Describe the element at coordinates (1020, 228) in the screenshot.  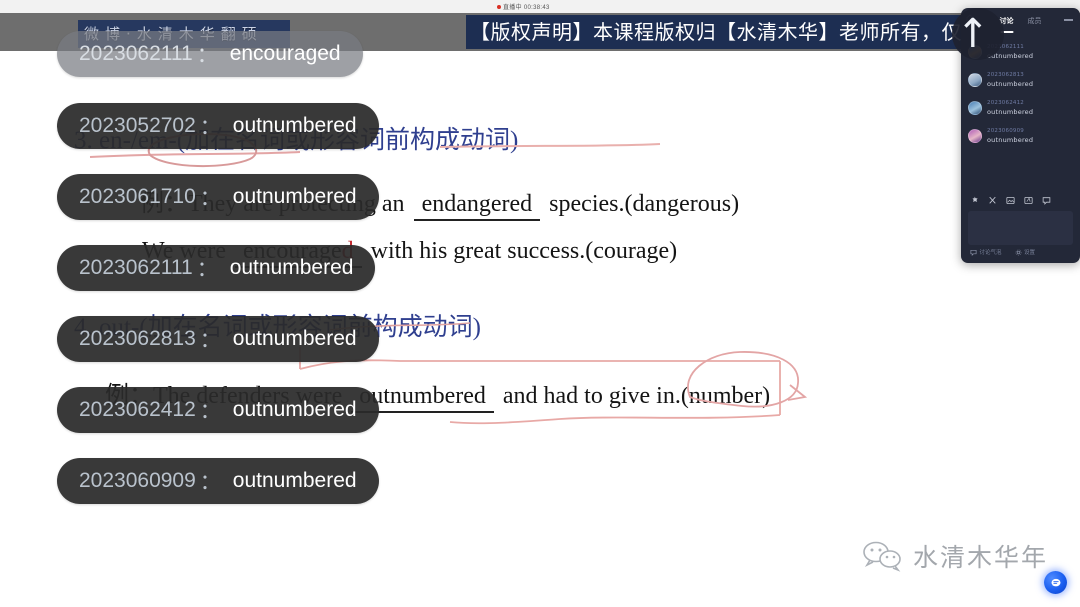
I see `chat-input` at that location.